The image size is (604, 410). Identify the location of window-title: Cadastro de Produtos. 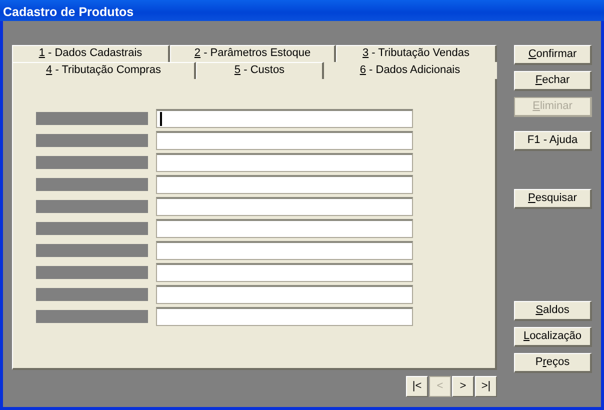
(302, 10).